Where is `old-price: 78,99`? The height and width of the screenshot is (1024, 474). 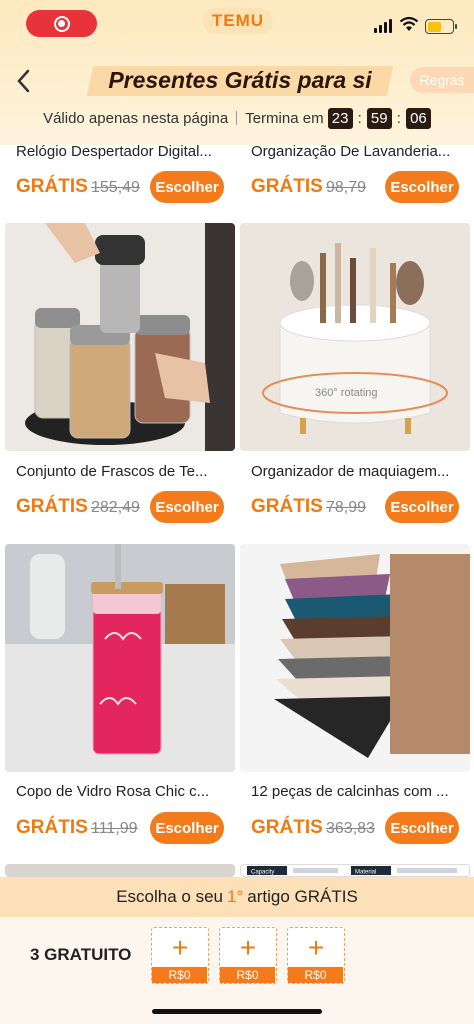 old-price: 78,99 is located at coordinates (346, 507).